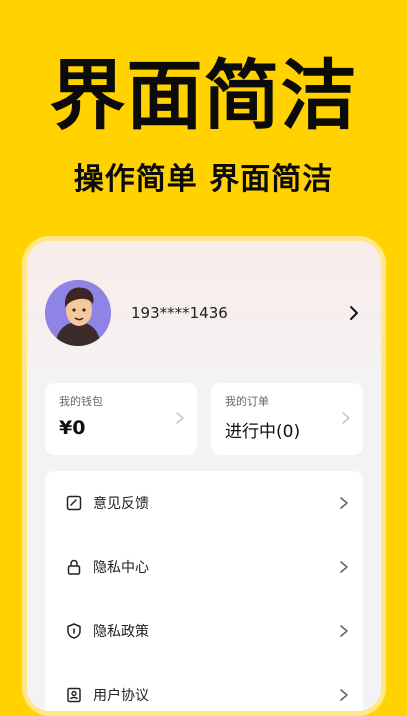 The image size is (407, 716). What do you see at coordinates (121, 632) in the screenshot?
I see `menu-label: 隐私政策` at bounding box center [121, 632].